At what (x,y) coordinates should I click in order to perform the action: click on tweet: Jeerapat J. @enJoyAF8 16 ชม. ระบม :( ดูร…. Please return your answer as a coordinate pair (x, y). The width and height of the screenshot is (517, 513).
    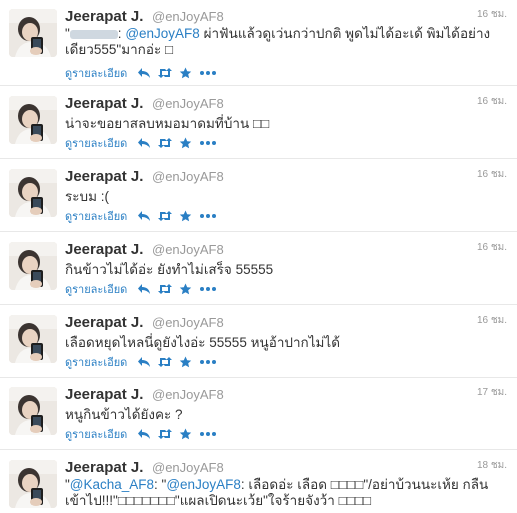
    Looking at the image, I should click on (258, 196).